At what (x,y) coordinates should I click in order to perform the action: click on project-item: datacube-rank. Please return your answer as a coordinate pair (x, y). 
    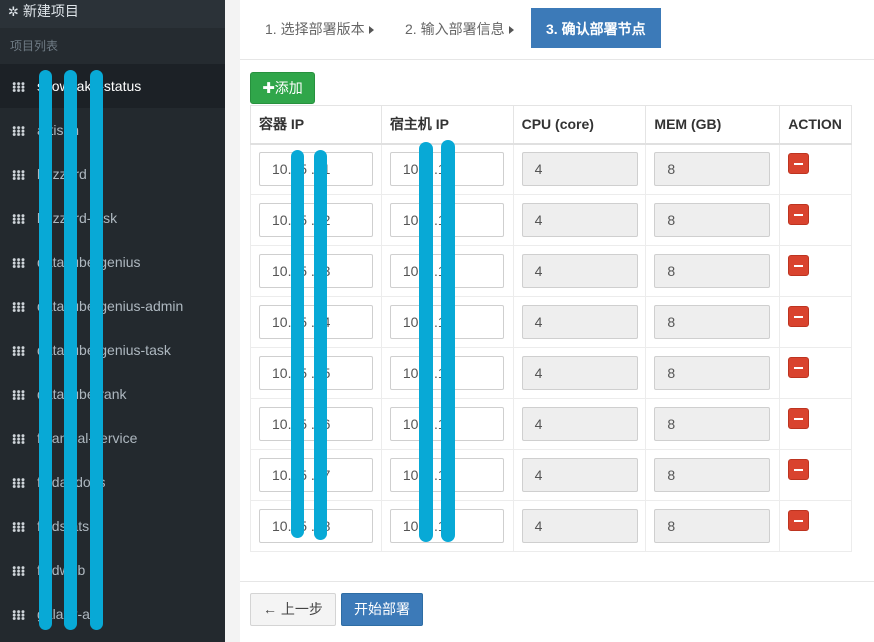
    Looking at the image, I should click on (112, 394).